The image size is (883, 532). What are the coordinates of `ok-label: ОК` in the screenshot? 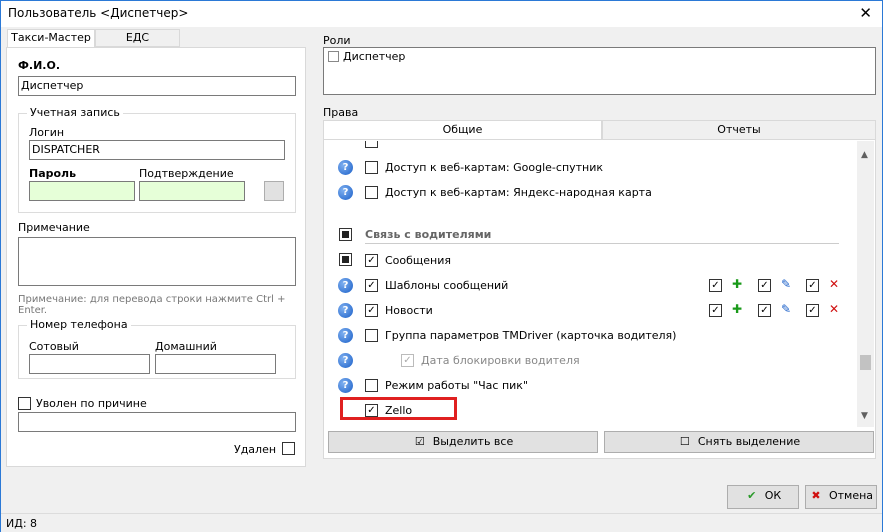 It's located at (773, 495).